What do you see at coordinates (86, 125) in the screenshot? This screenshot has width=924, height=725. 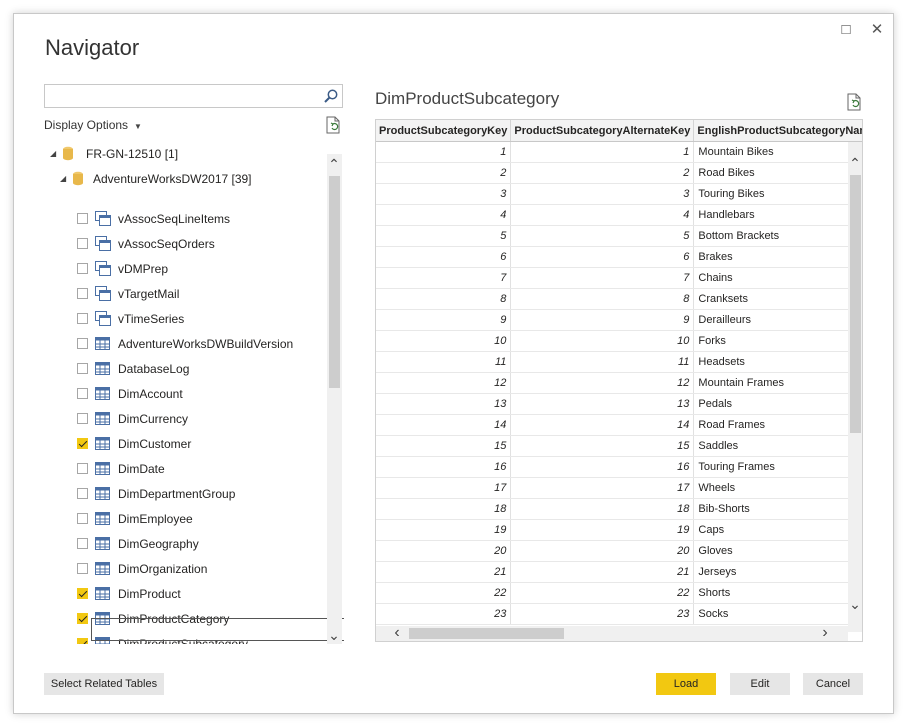 I see `display-options-label: Display Options` at bounding box center [86, 125].